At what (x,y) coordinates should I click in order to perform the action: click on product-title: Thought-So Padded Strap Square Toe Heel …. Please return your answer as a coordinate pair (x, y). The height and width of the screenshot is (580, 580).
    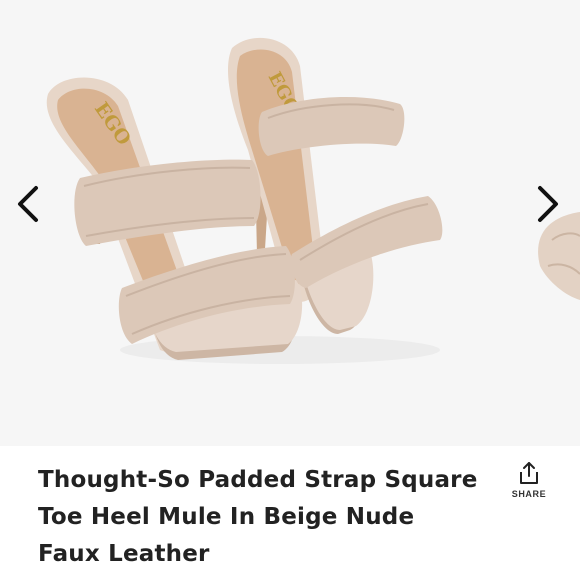
    Looking at the image, I should click on (258, 517).